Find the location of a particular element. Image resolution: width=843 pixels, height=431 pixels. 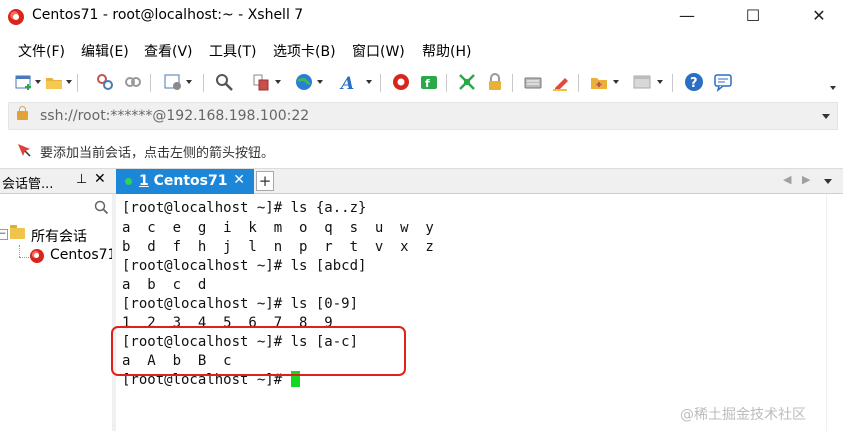

layout-icon is located at coordinates (642, 82).